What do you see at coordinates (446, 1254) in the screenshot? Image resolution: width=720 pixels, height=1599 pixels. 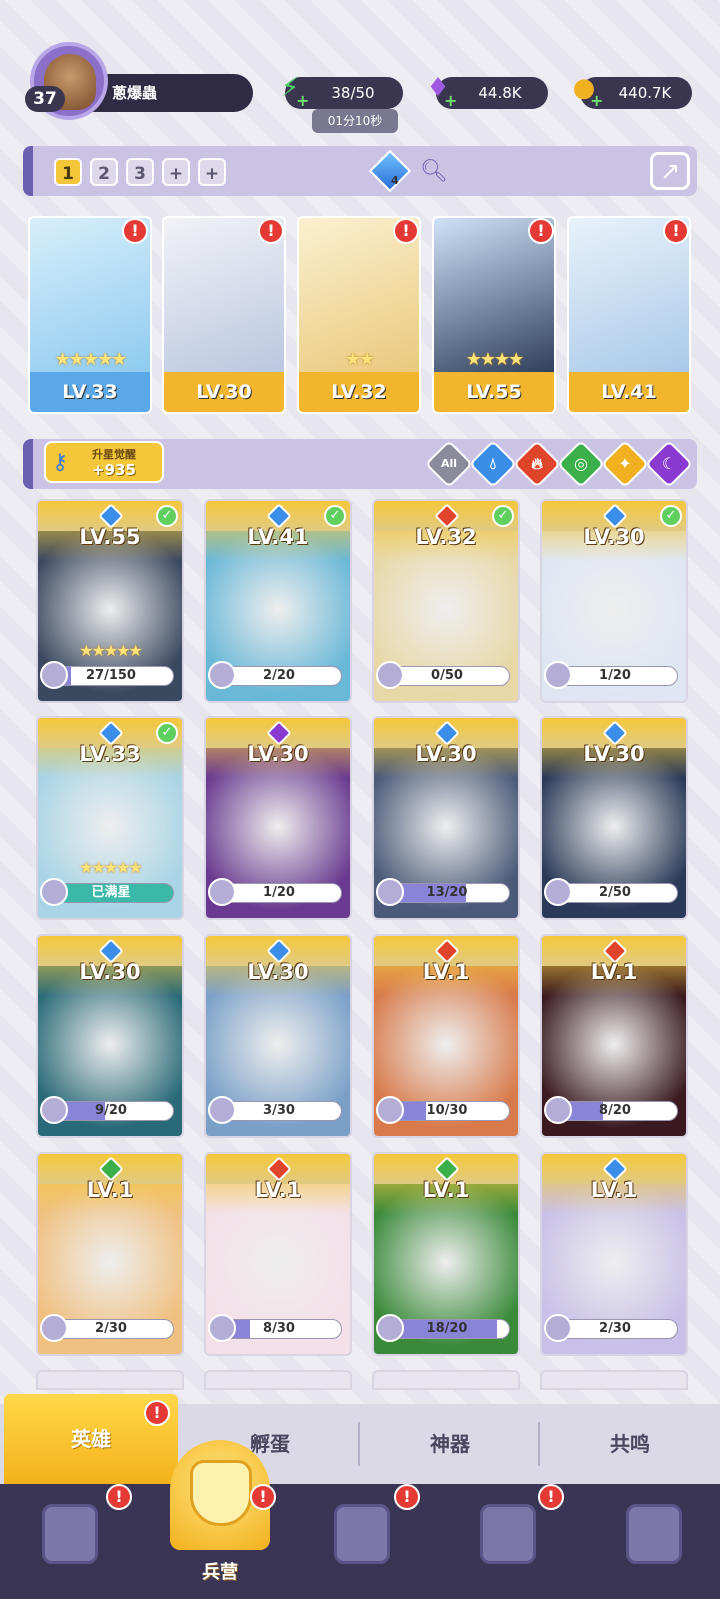 I see `hero-card: LV.1 18/20` at bounding box center [446, 1254].